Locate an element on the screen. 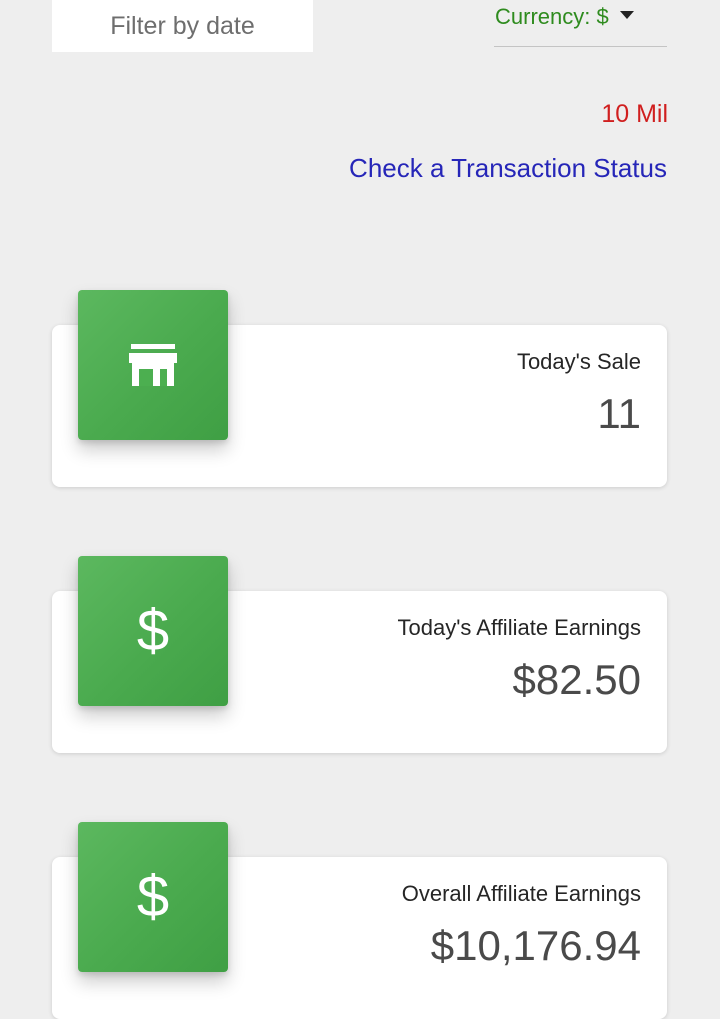 The image size is (720, 1019). limit-notice: 10 Mil is located at coordinates (634, 114).